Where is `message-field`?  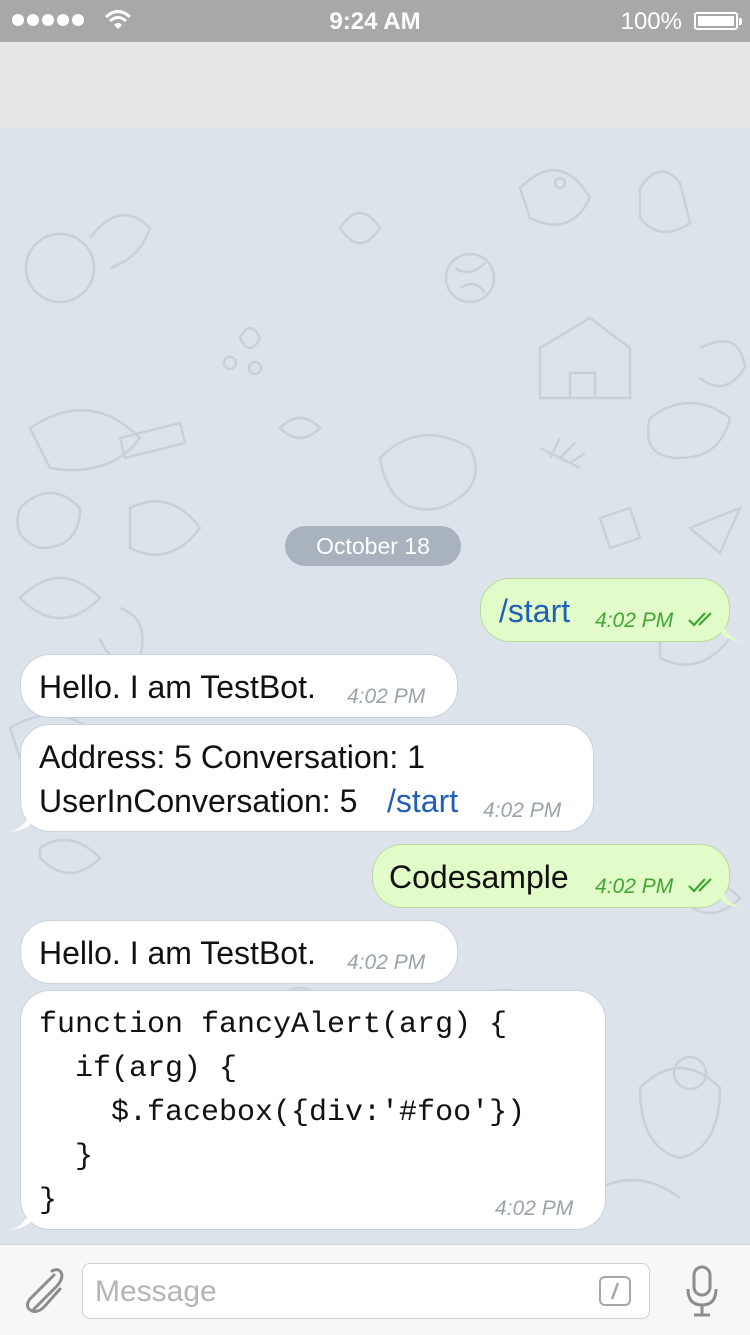 message-field is located at coordinates (366, 1291).